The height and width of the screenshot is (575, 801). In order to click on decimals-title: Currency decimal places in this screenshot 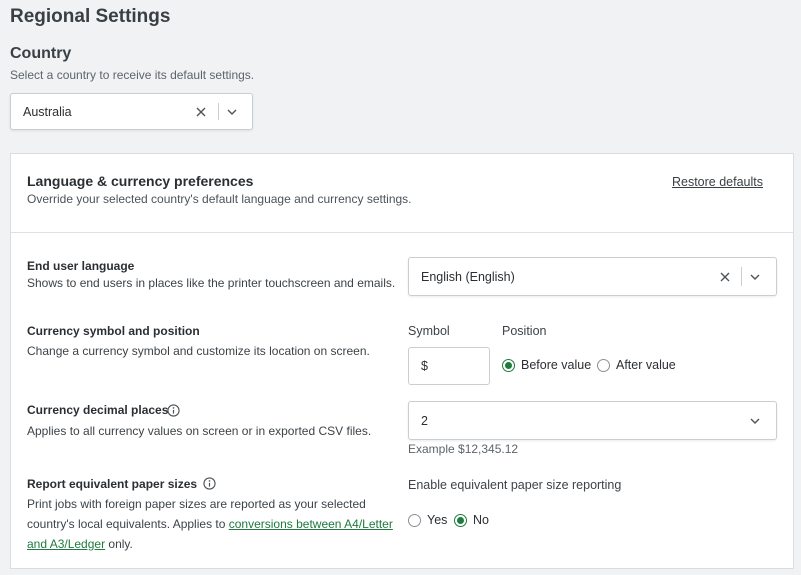, I will do `click(98, 410)`.